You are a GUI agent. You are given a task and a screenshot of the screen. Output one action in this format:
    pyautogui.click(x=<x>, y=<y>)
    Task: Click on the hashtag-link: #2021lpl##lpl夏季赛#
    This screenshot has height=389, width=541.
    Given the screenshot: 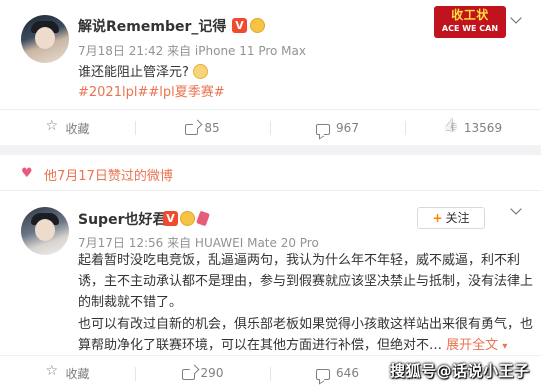 What is the action you would take?
    pyautogui.click(x=151, y=93)
    